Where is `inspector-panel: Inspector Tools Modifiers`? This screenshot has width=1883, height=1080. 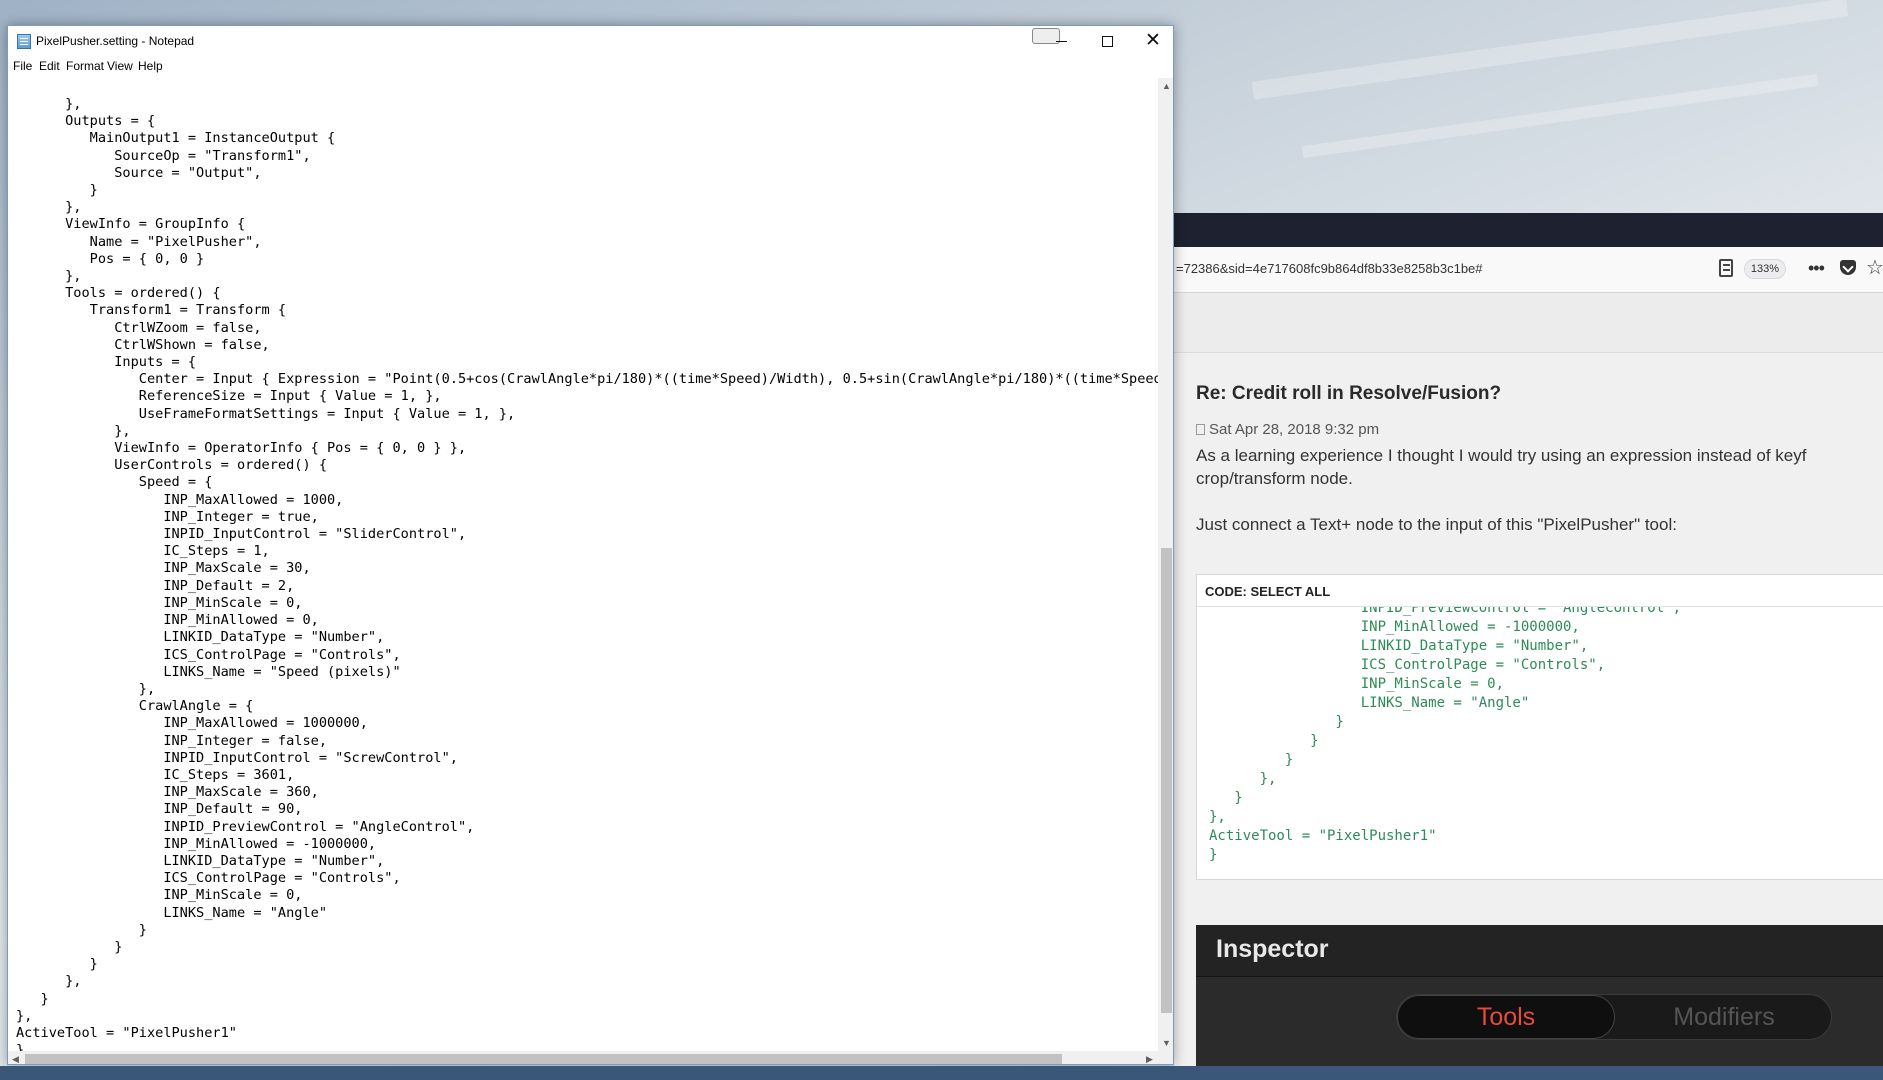
inspector-panel: Inspector Tools Modifiers is located at coordinates (1539, 1002).